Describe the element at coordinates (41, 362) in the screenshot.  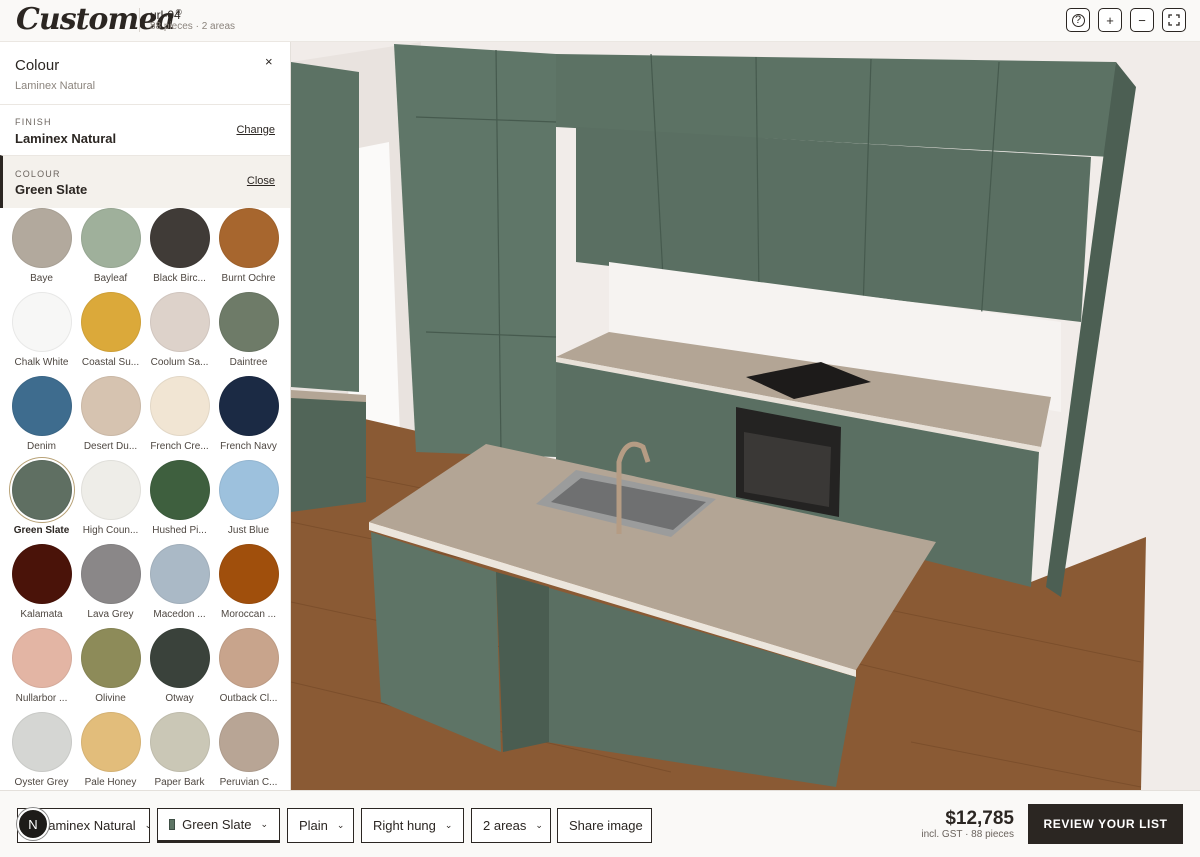
I see `swatch-name: Chalk White` at that location.